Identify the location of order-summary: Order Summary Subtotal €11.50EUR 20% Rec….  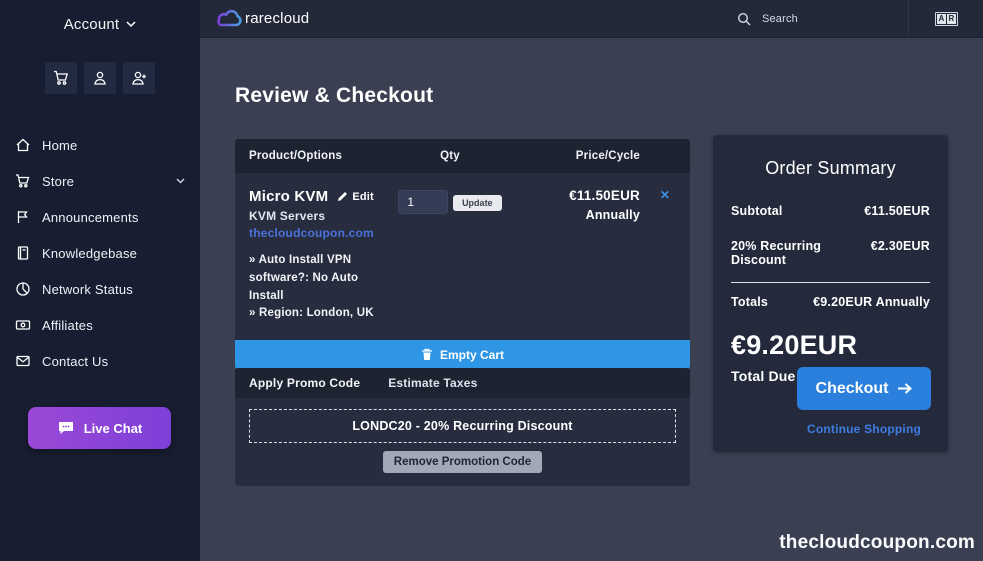
(830, 293).